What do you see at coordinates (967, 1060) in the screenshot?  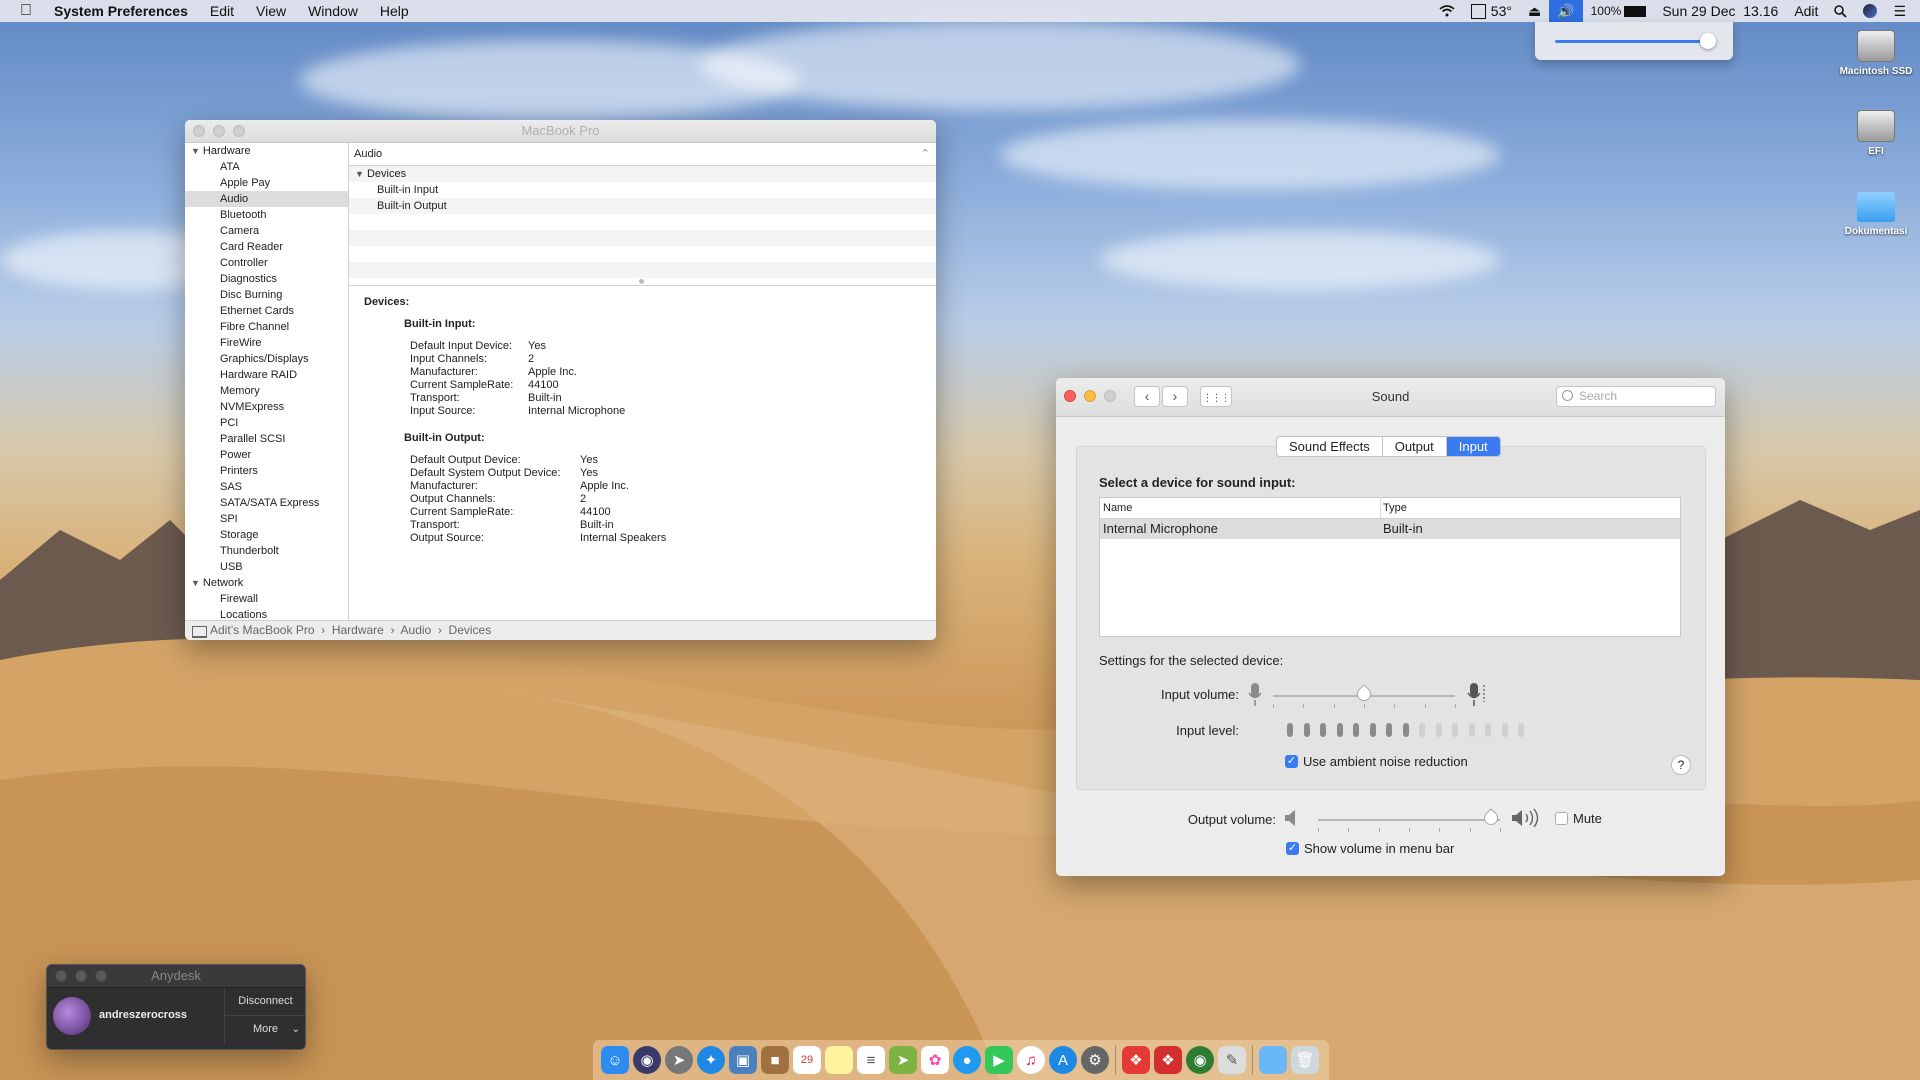 I see `messages-icon: ●` at bounding box center [967, 1060].